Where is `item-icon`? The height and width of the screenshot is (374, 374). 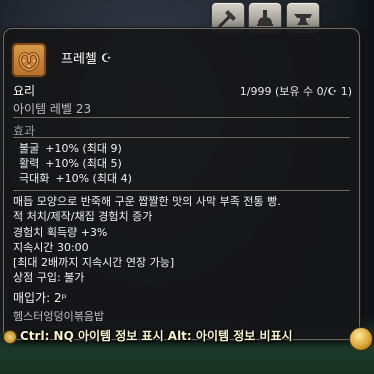 item-icon is located at coordinates (29, 60).